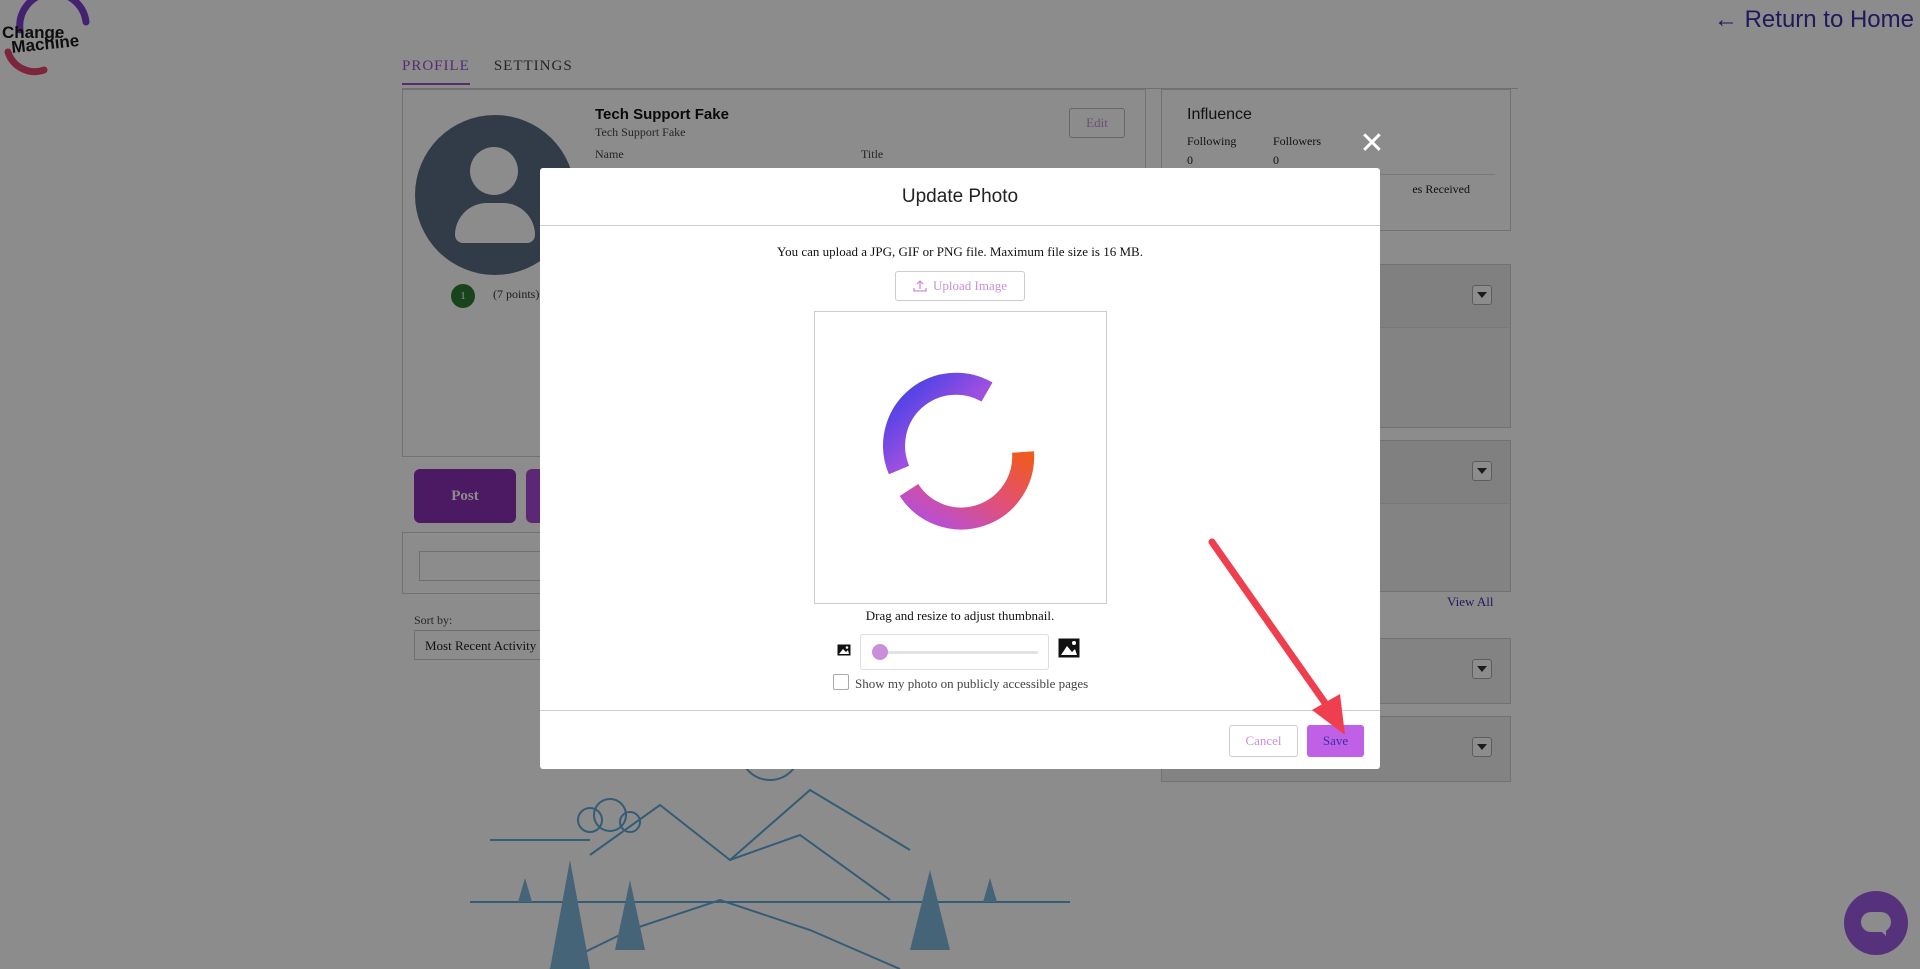  I want to click on modal-title: Update Photo, so click(960, 196).